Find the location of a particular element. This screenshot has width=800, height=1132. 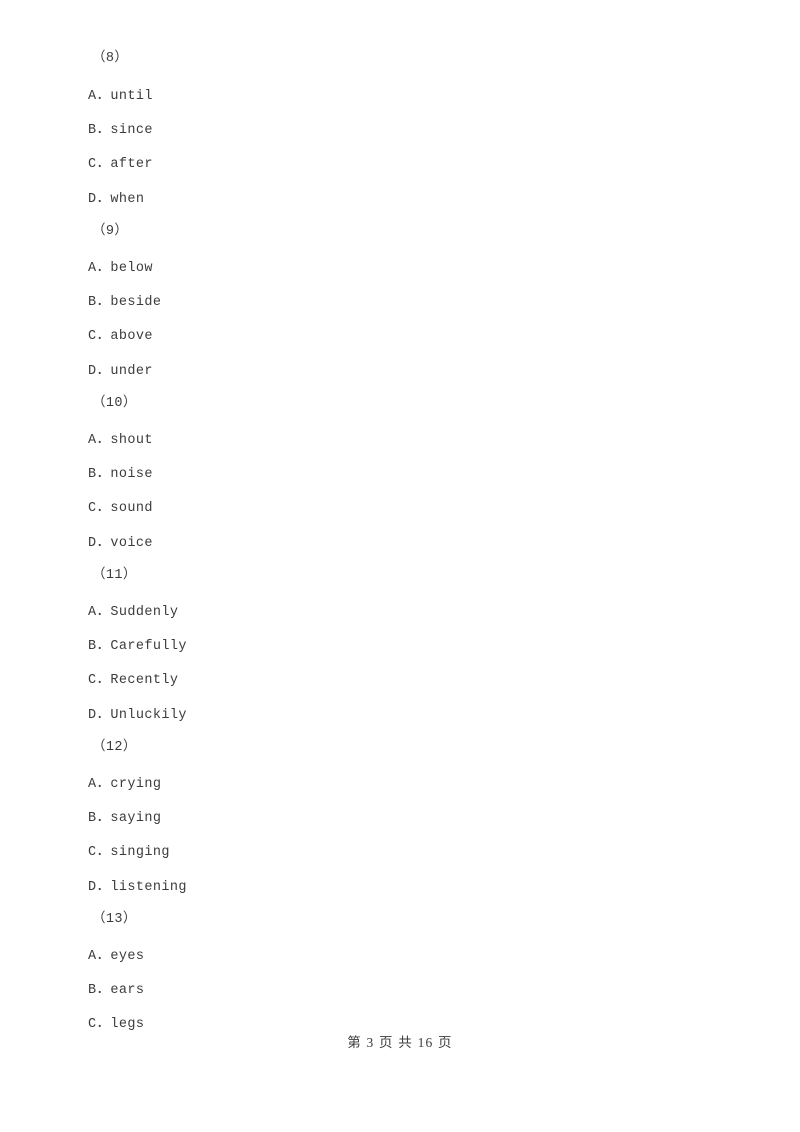

page-footer: 第 3 页 共 16 页 is located at coordinates (400, 1042).